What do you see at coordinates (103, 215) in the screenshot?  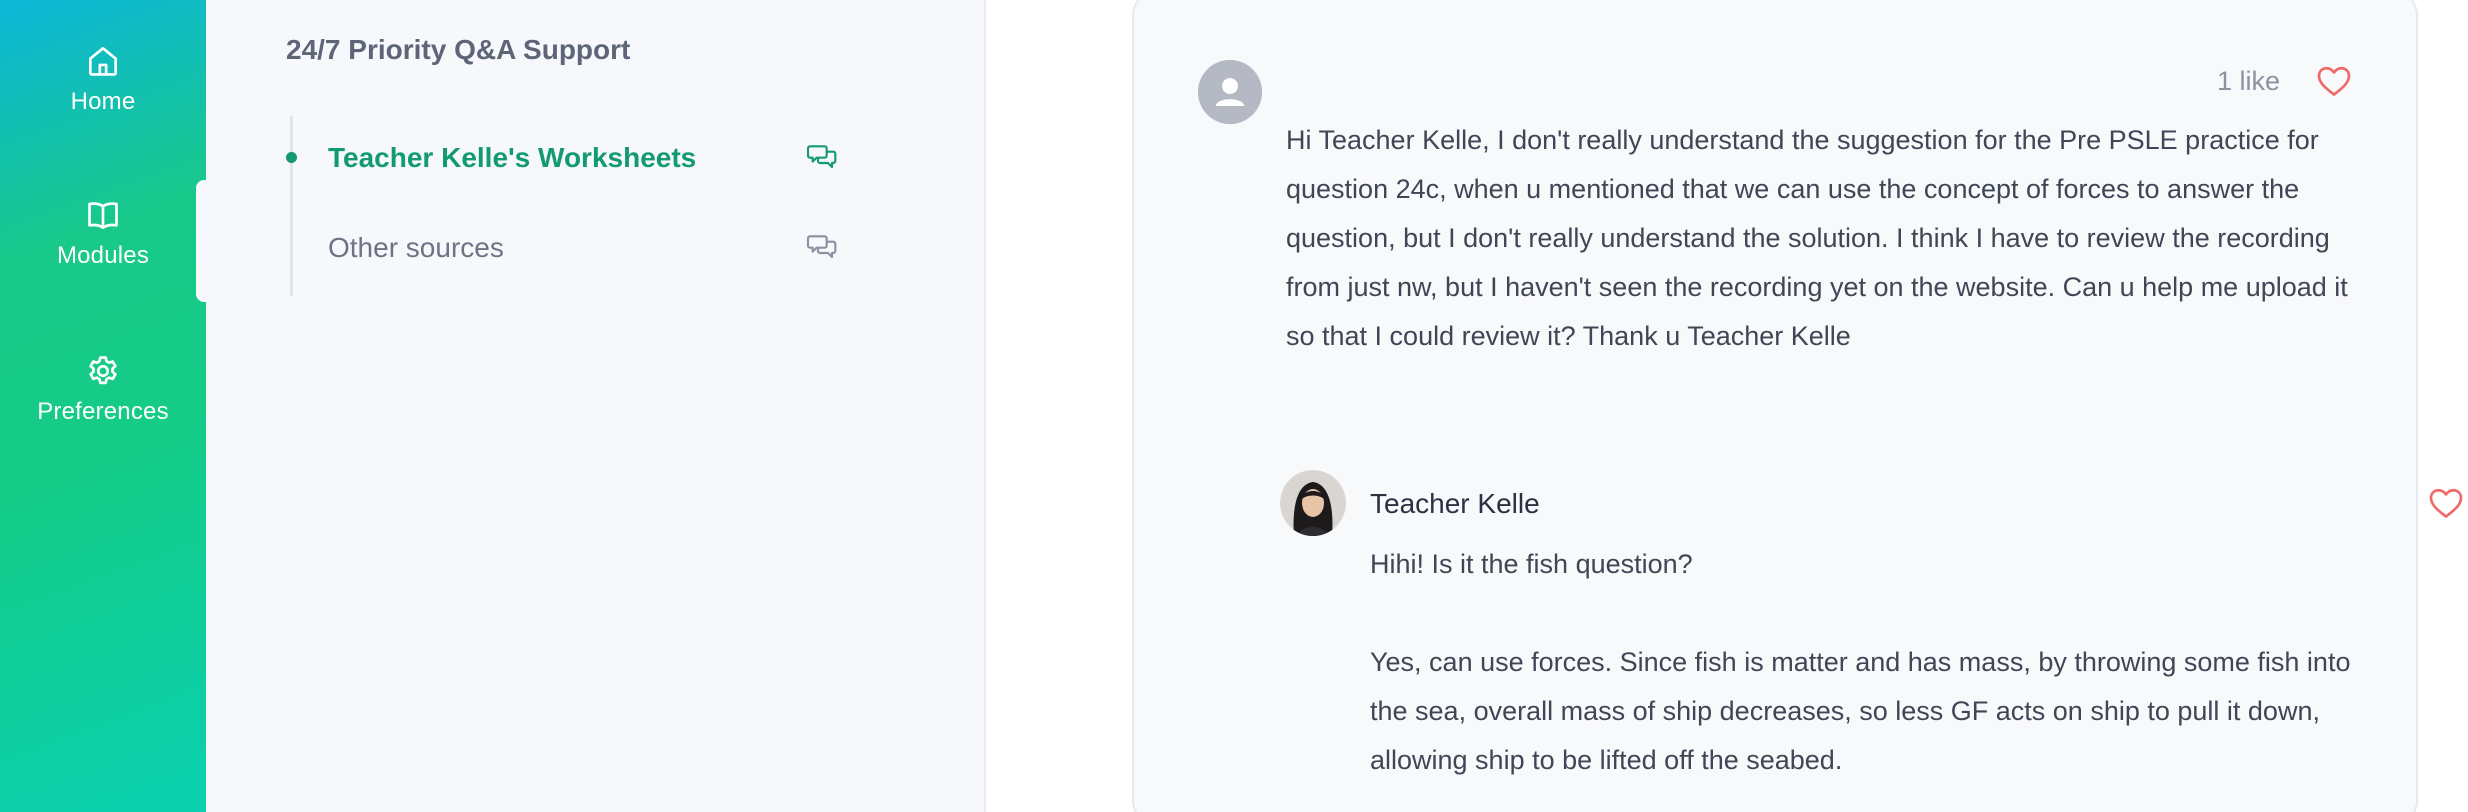 I see `book-icon` at bounding box center [103, 215].